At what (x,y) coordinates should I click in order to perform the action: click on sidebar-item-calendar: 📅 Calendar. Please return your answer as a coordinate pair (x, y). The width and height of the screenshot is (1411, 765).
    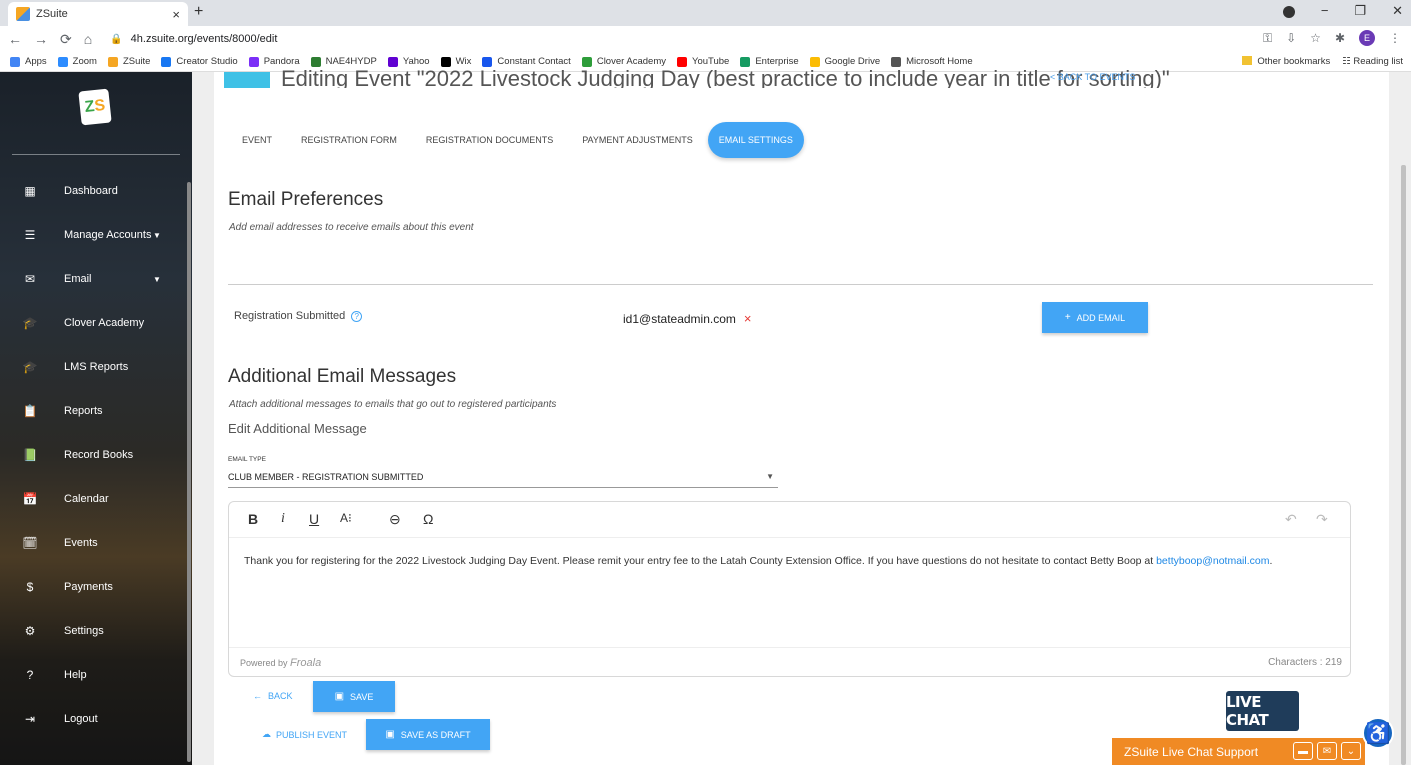
    Looking at the image, I should click on (93, 499).